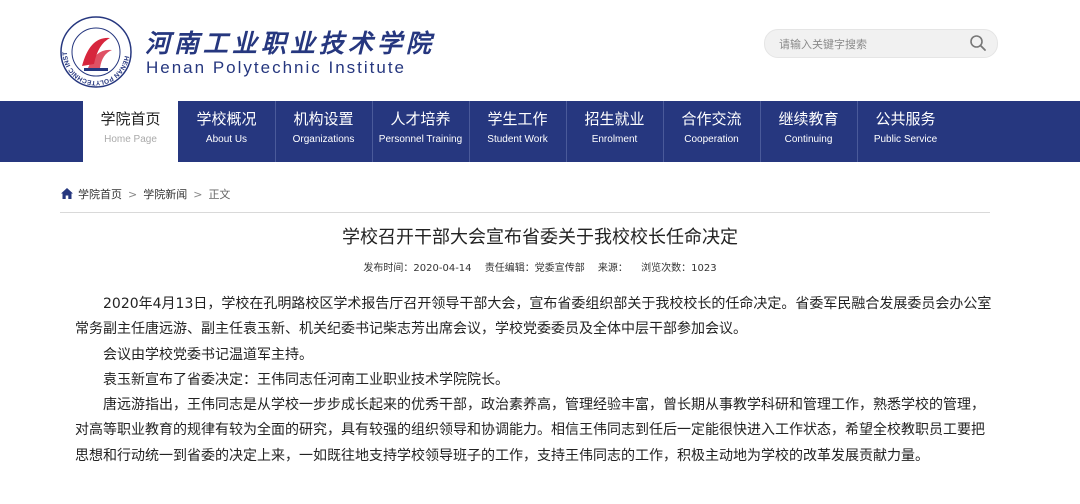  What do you see at coordinates (905, 131) in the screenshot?
I see `nav-item-public-service: 公共服务 Public Service` at bounding box center [905, 131].